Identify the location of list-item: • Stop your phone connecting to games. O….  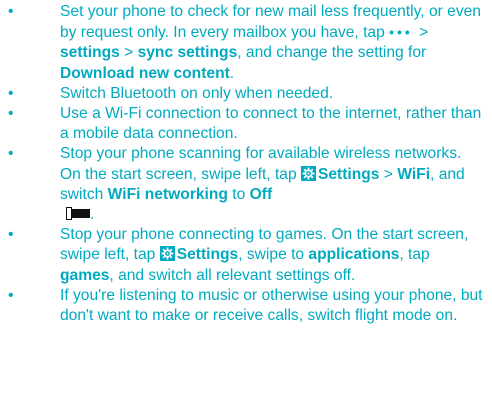
(246, 255).